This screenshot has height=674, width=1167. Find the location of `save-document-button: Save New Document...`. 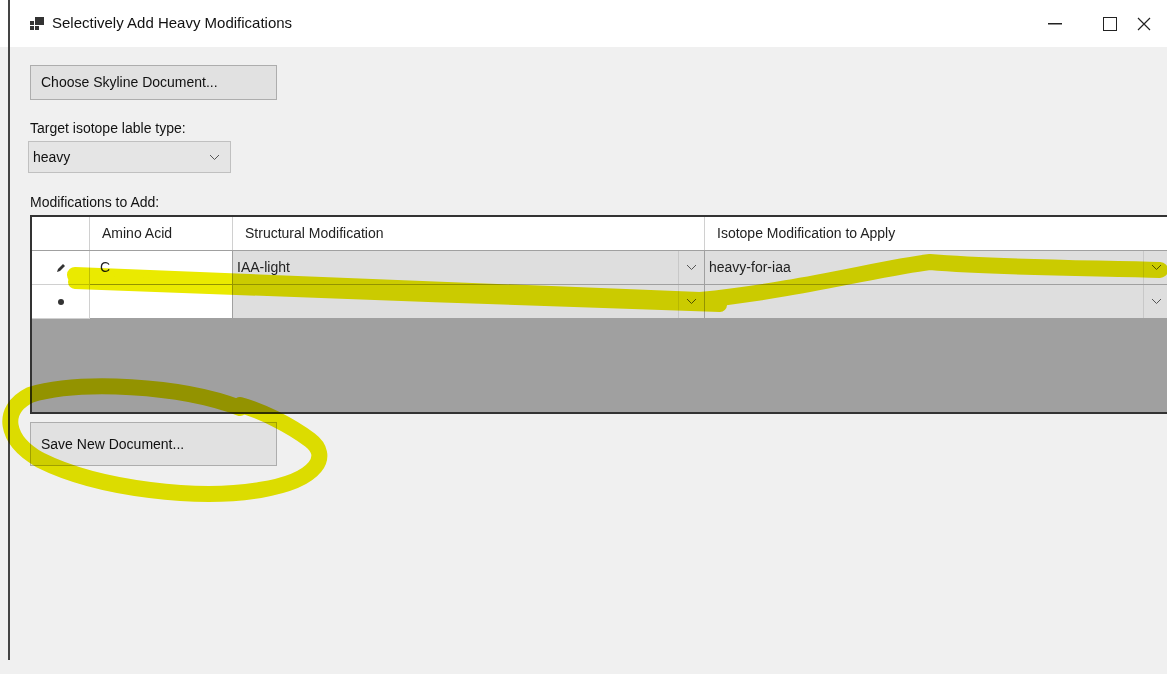

save-document-button: Save New Document... is located at coordinates (153, 444).